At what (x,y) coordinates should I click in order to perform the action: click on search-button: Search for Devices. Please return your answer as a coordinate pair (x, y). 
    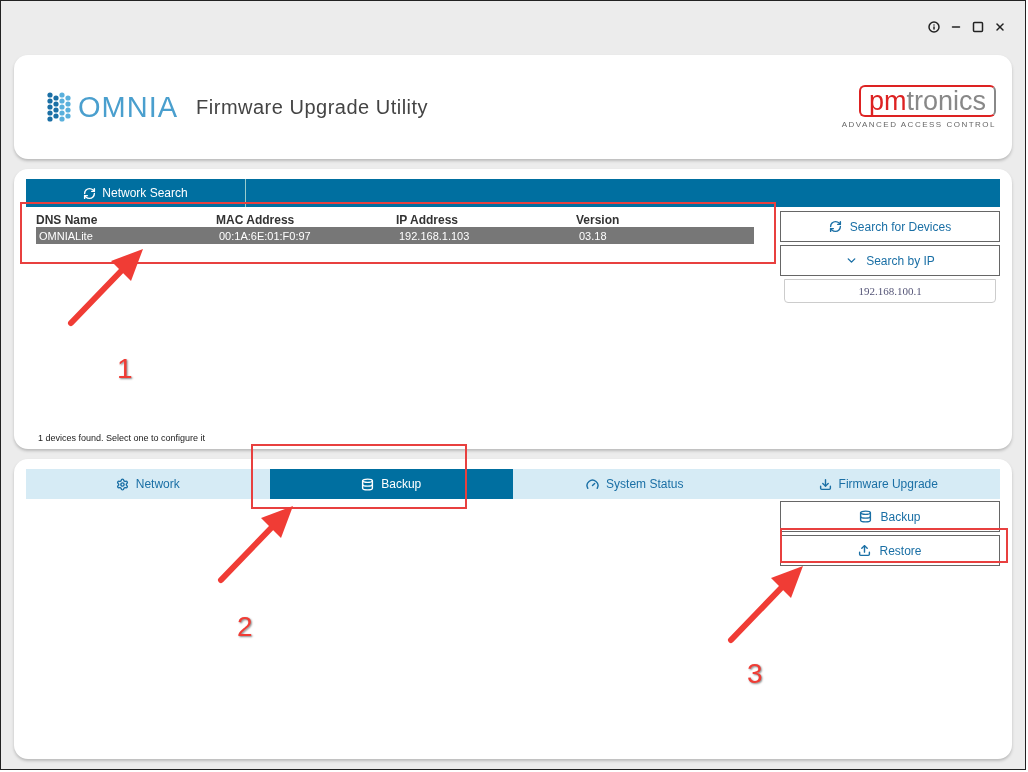
    Looking at the image, I should click on (890, 226).